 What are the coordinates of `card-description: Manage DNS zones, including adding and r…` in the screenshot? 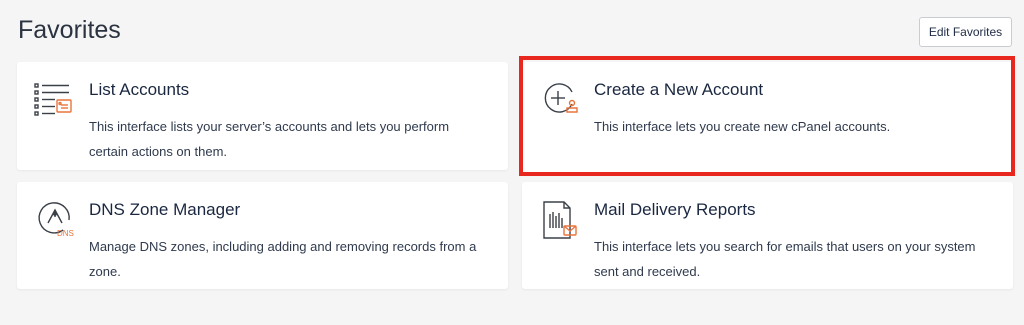 It's located at (283, 259).